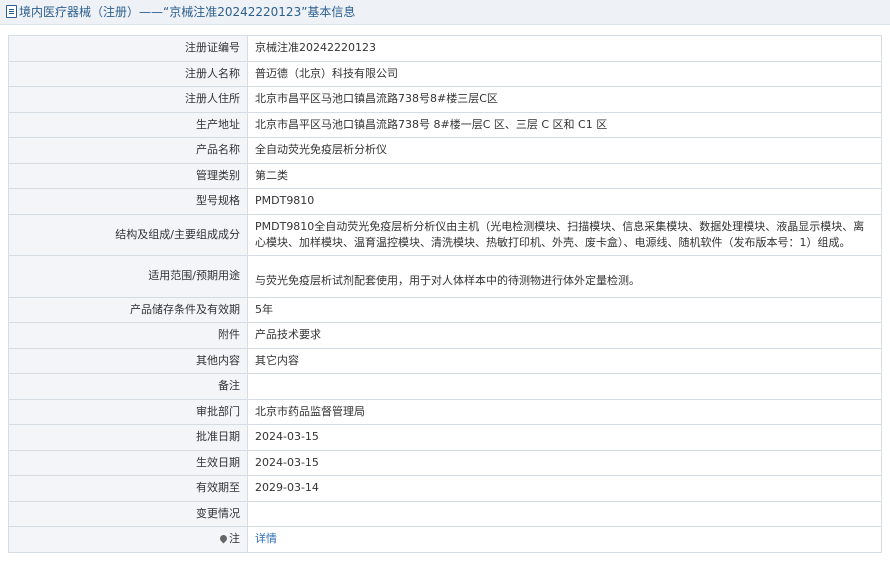 This screenshot has width=890, height=567. I want to click on row-label: 附件, so click(128, 335).